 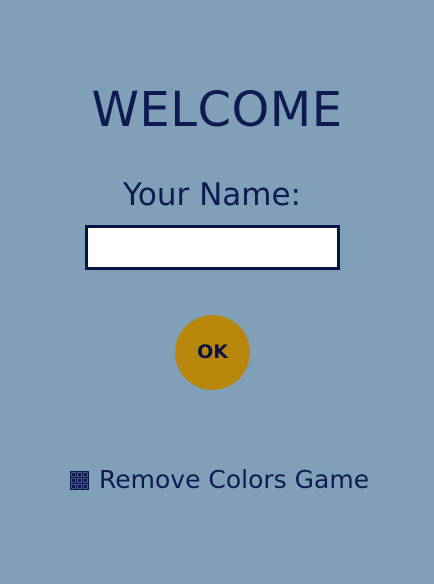 I want to click on grid-icon, so click(x=79, y=480).